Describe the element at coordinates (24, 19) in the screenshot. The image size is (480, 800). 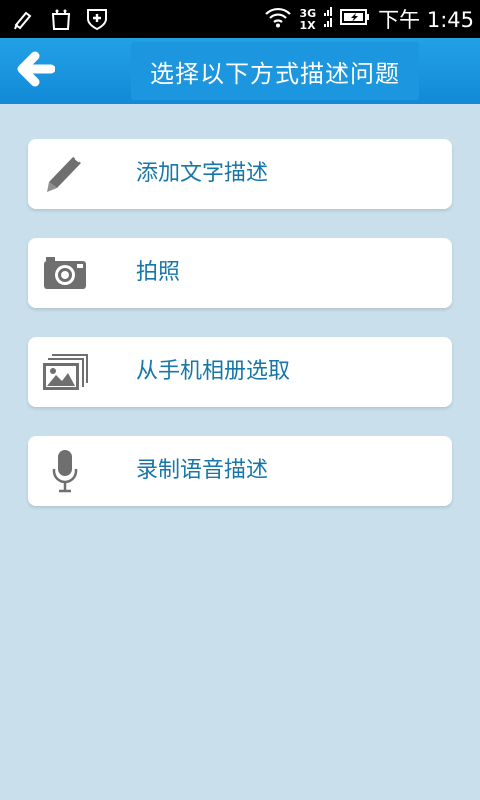
I see `brush-notification-icon` at that location.